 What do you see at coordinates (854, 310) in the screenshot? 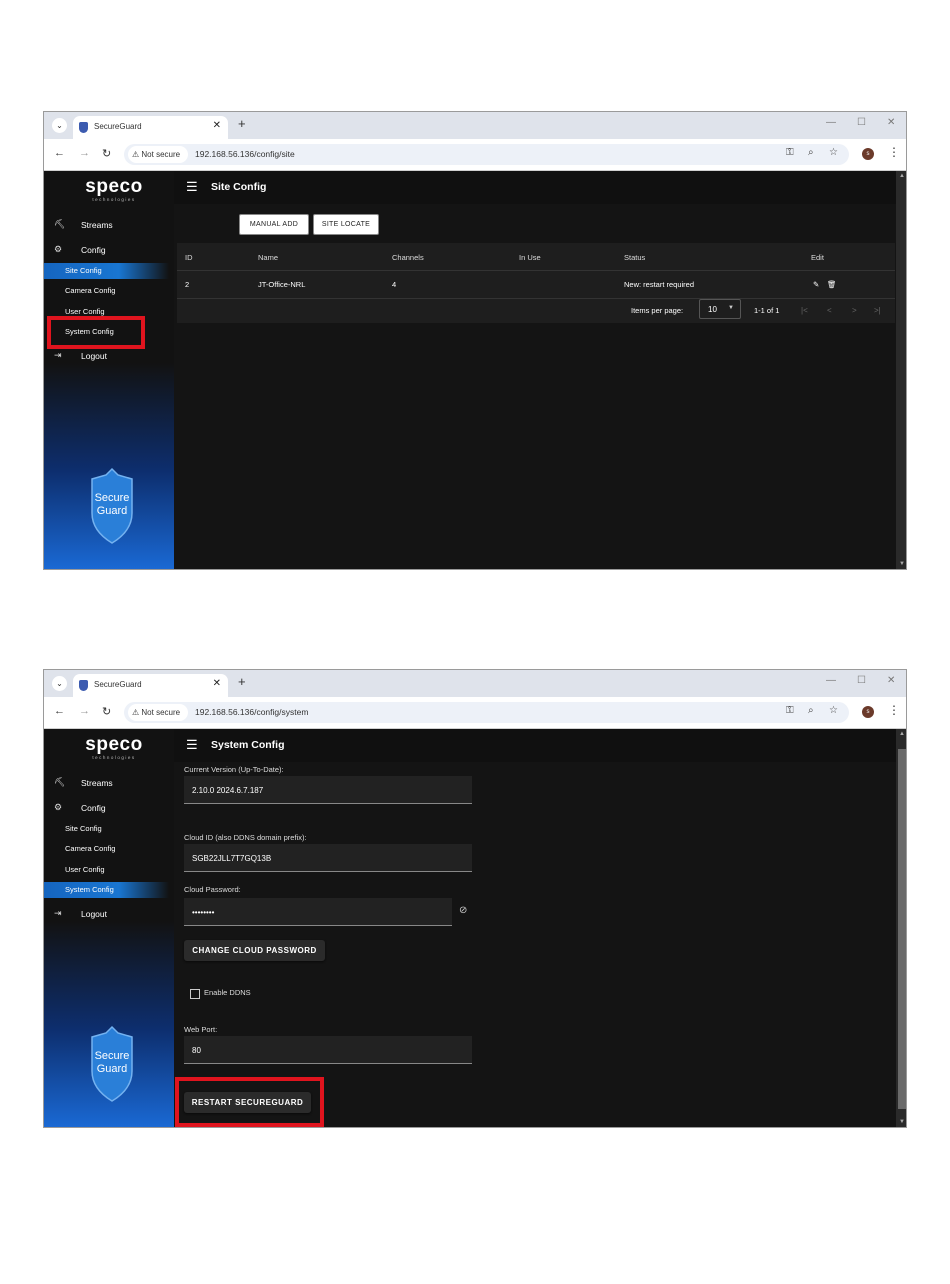
I see `next-page-icon: >` at bounding box center [854, 310].